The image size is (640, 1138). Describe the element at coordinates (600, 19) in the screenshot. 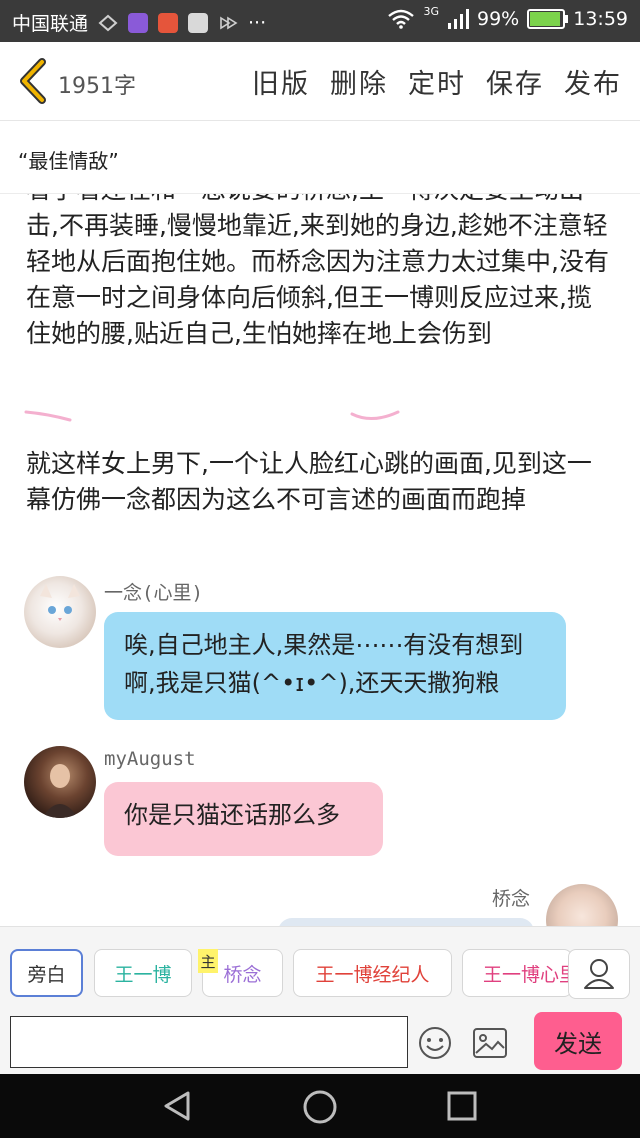

I see `clock: 13:59` at that location.